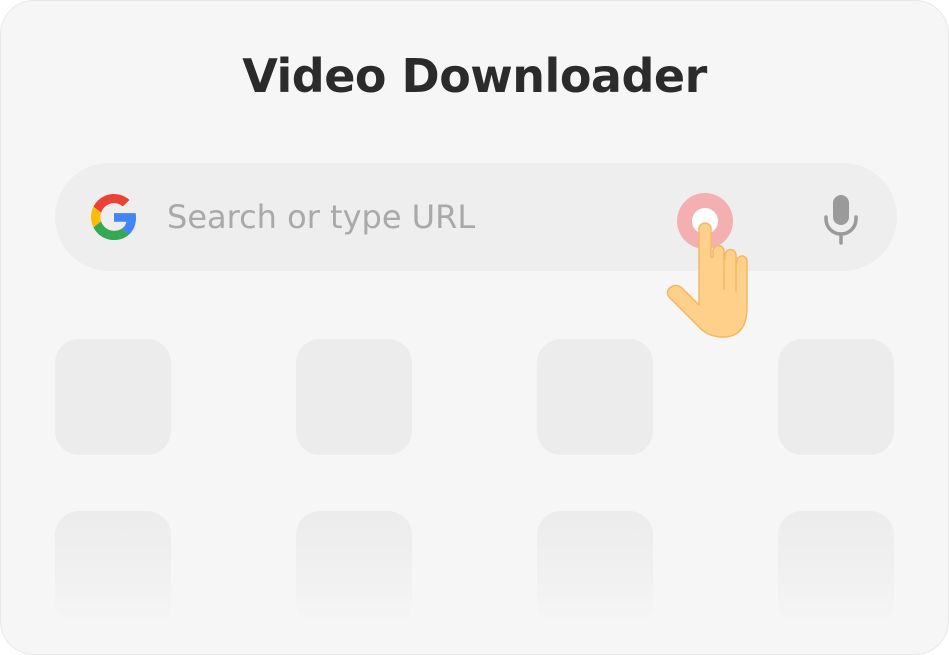  Describe the element at coordinates (841, 219) in the screenshot. I see `microphone-icon` at that location.